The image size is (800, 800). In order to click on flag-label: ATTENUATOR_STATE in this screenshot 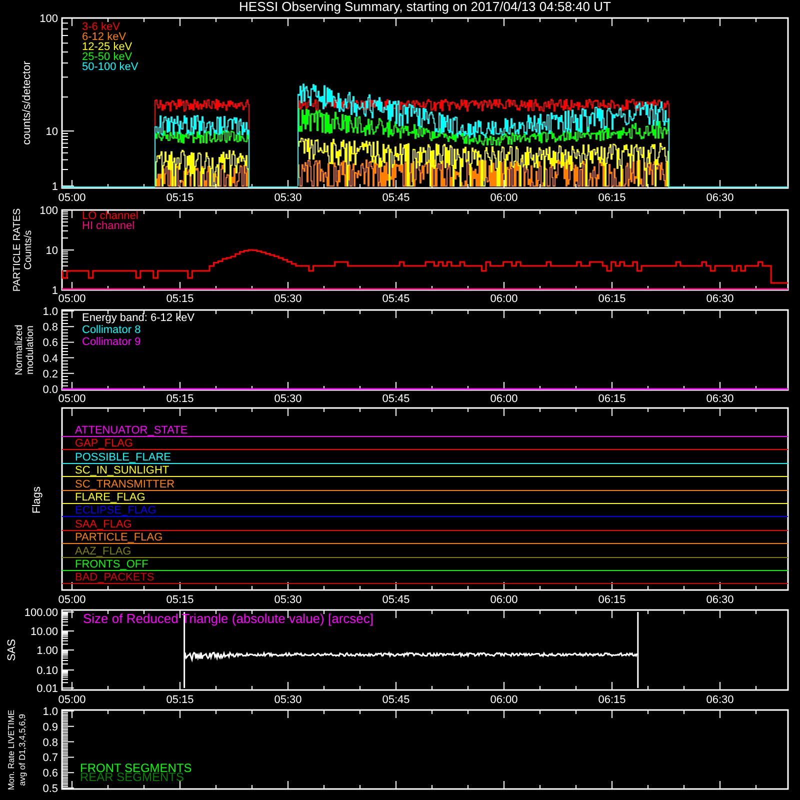, I will do `click(131, 430)`.